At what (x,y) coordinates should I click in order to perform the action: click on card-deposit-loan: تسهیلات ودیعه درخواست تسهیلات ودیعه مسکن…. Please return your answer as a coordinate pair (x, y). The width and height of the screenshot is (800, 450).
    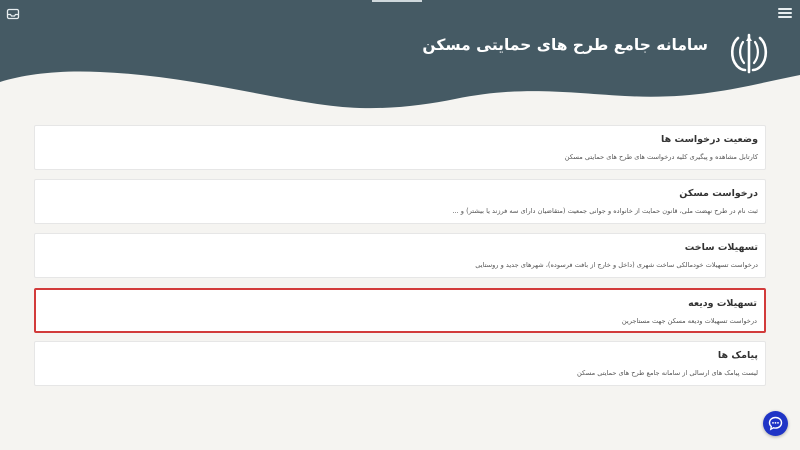
    Looking at the image, I should click on (400, 310).